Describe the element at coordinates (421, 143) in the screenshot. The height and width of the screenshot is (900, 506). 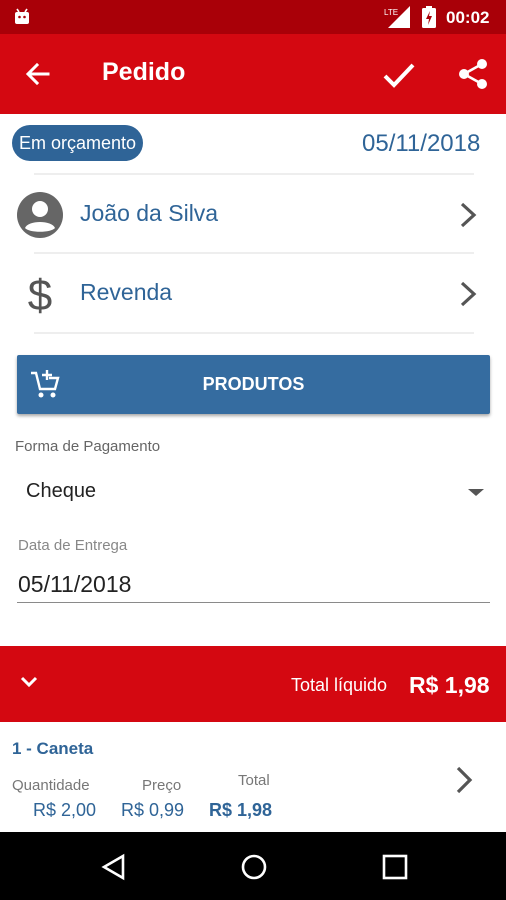
I see `order-date: 05/11/2018` at that location.